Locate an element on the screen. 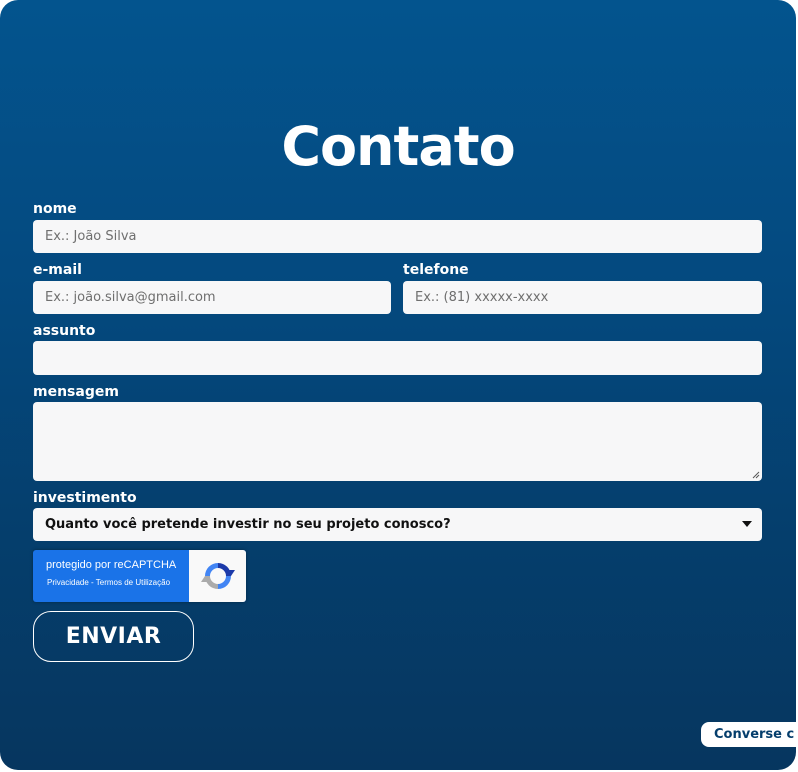 The width and height of the screenshot is (798, 772). assunto-input is located at coordinates (397, 358).